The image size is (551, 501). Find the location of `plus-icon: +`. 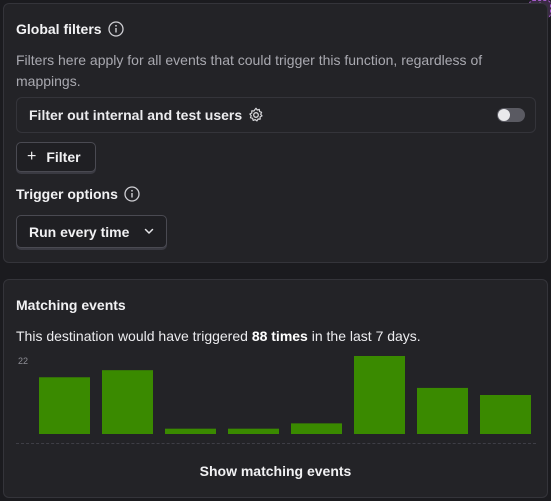

plus-icon: + is located at coordinates (32, 156).